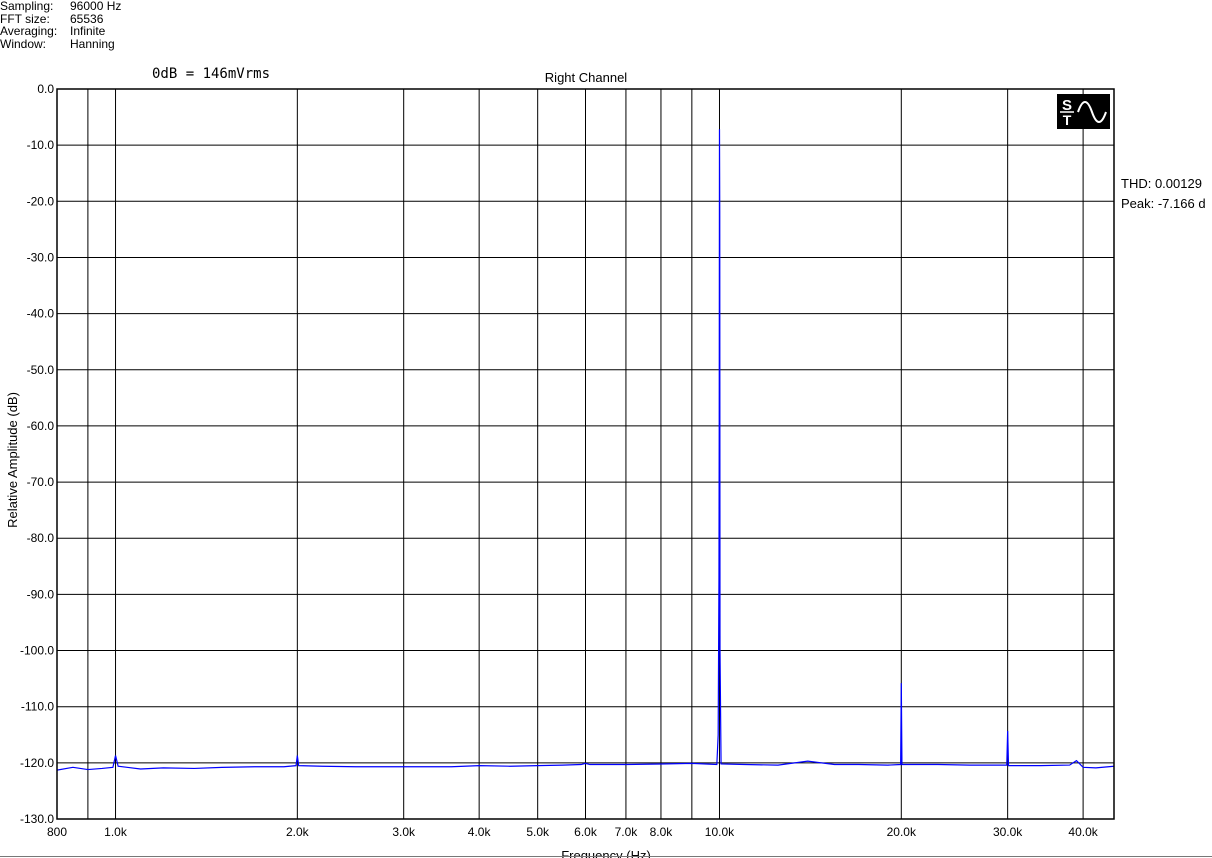 Image resolution: width=1212 pixels, height=858 pixels. What do you see at coordinates (37, 707) in the screenshot?
I see `y-tick-label: -110.0` at bounding box center [37, 707].